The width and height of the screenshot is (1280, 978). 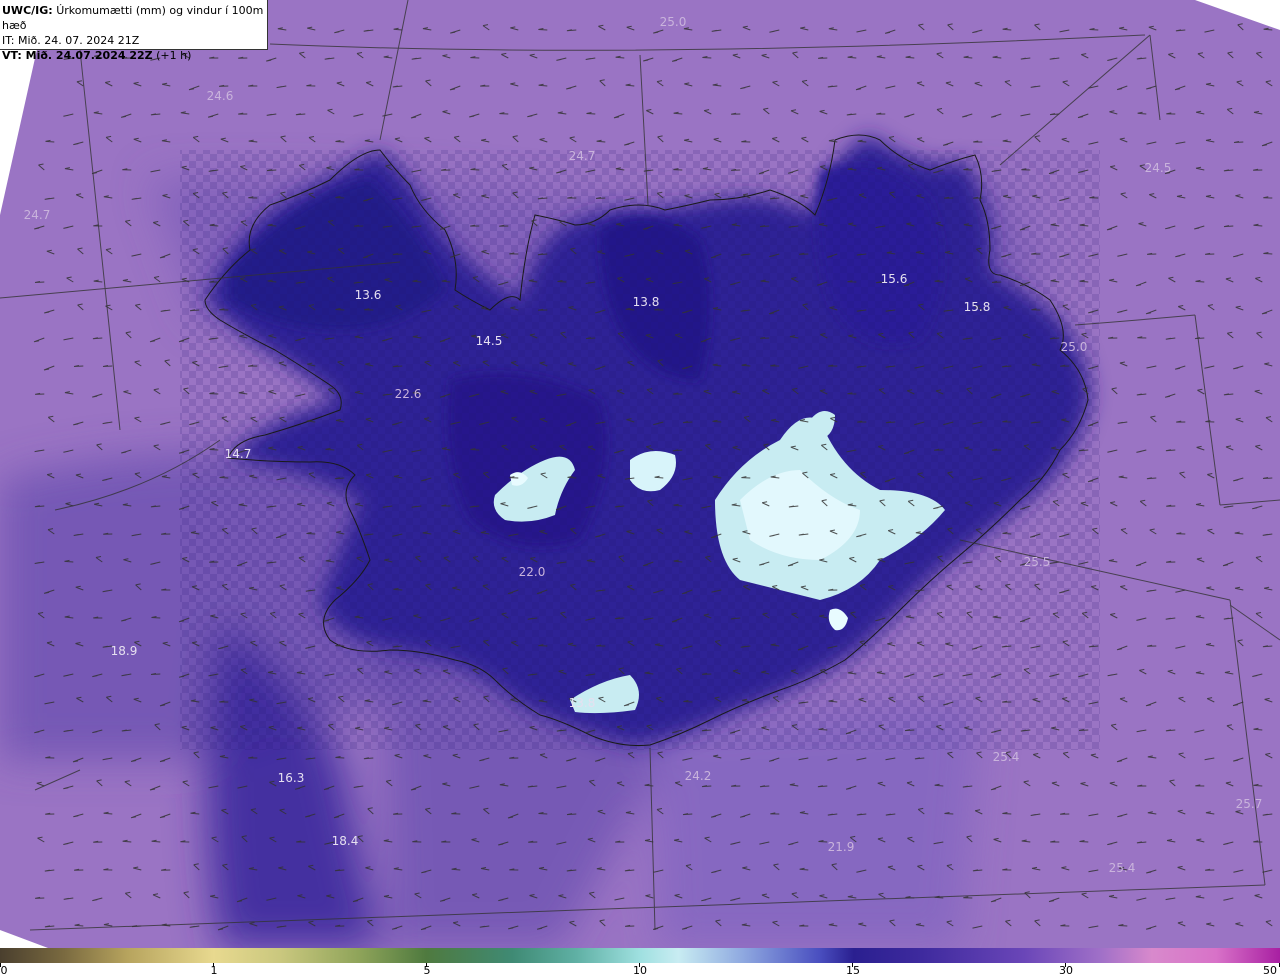 I want to click on colorbar-tick-label: 5, so click(x=427, y=970).